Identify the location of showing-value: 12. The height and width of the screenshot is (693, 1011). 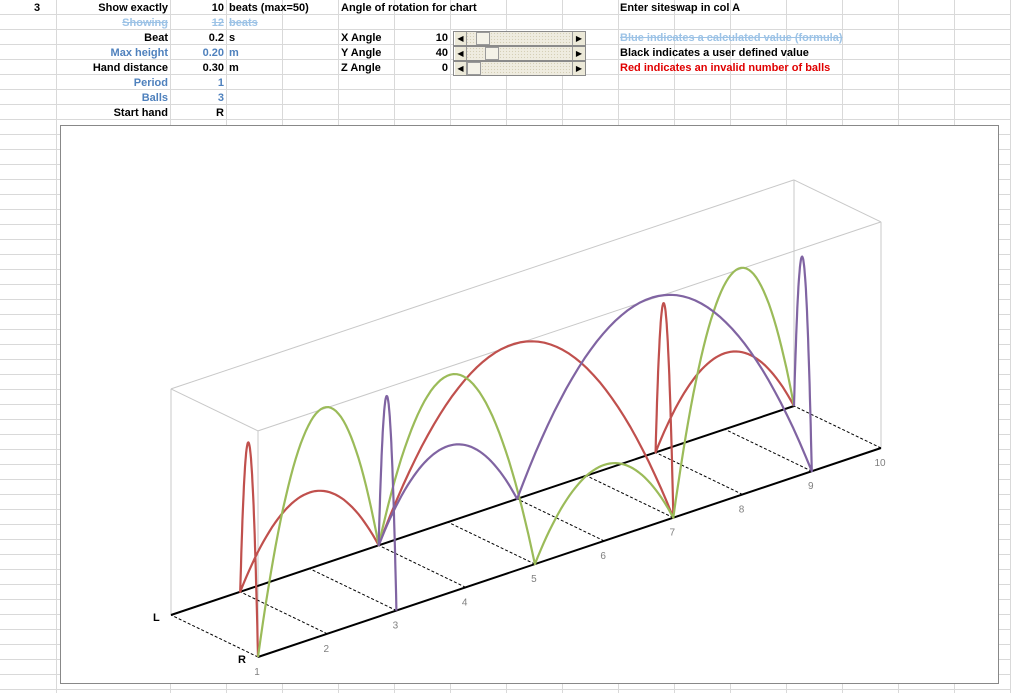
(198, 23).